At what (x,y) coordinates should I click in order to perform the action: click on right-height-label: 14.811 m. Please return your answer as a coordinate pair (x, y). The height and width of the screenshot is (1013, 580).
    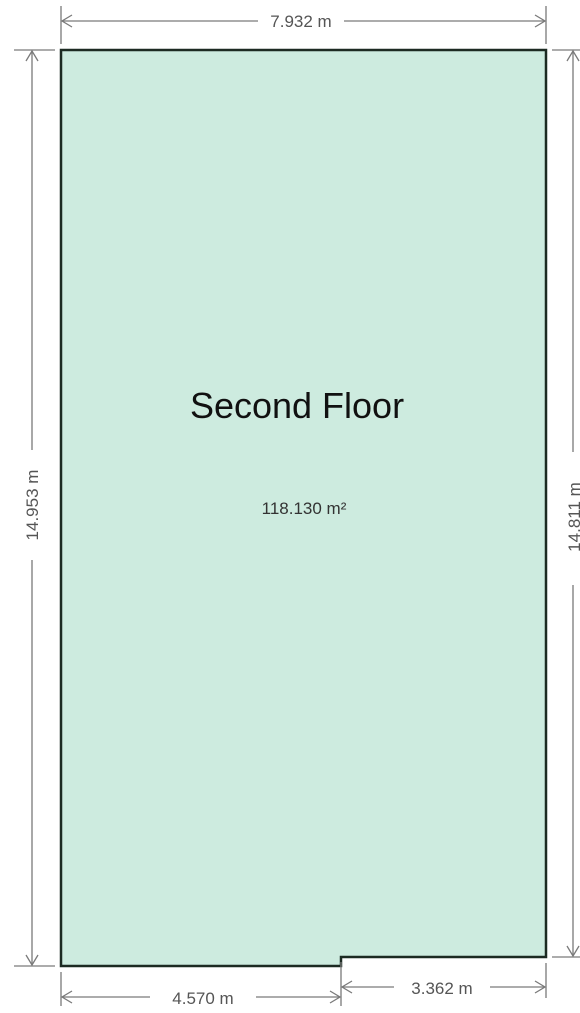
    Looking at the image, I should click on (572, 517).